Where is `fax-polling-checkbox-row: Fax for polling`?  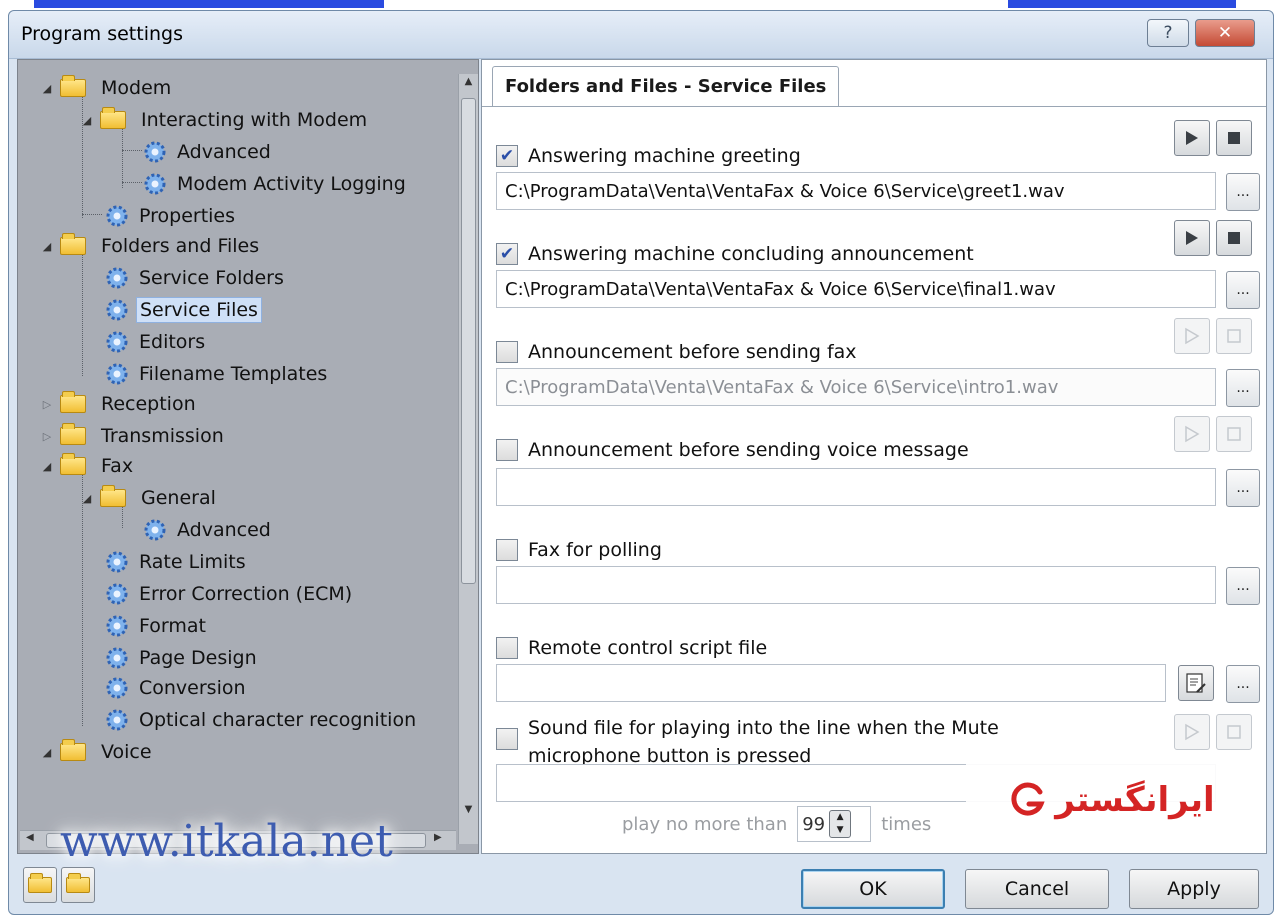 fax-polling-checkbox-row: Fax for polling is located at coordinates (579, 550).